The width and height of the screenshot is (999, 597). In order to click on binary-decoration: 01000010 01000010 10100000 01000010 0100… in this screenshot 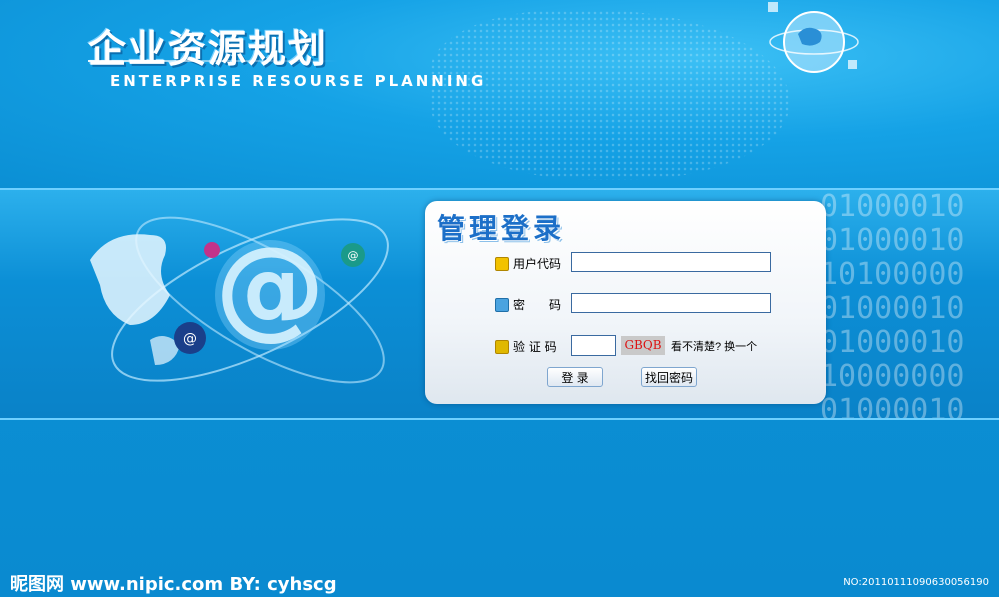, I will do `click(892, 304)`.